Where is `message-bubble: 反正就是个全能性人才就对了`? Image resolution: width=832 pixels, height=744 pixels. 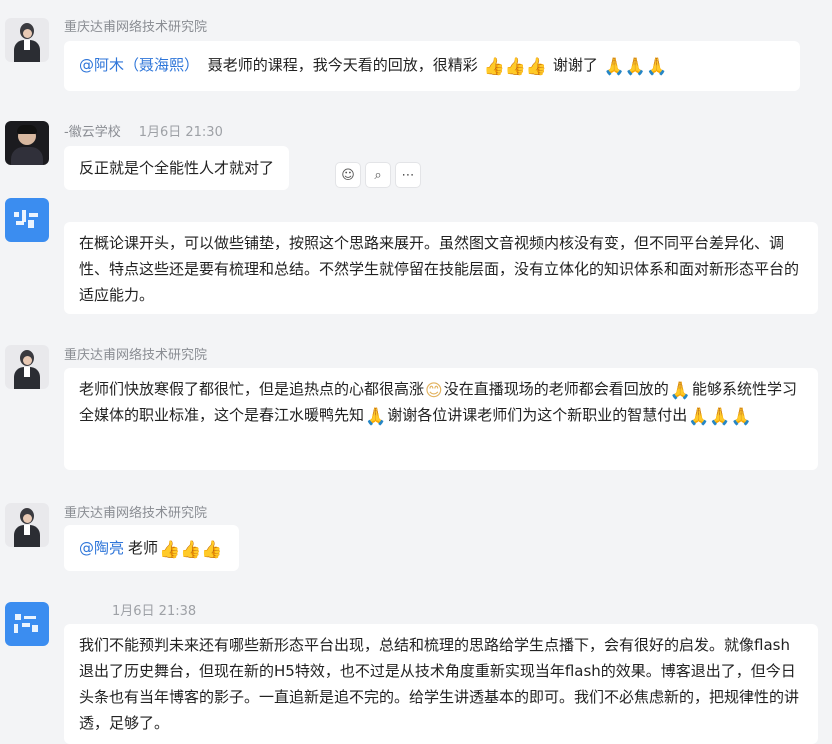 message-bubble: 反正就是个全能性人才就对了 is located at coordinates (177, 168).